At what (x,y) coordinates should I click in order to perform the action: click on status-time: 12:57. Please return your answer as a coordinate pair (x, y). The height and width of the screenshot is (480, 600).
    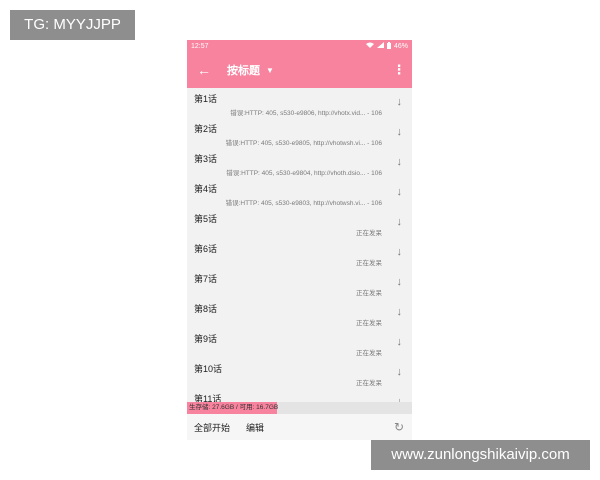
    Looking at the image, I should click on (200, 46).